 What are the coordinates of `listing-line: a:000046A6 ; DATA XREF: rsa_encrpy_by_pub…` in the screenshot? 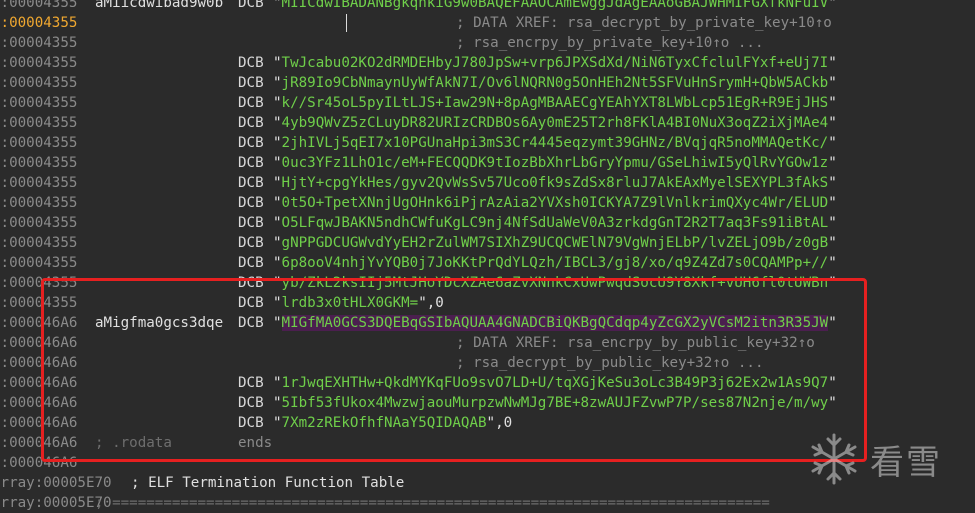 It's located at (487, 343).